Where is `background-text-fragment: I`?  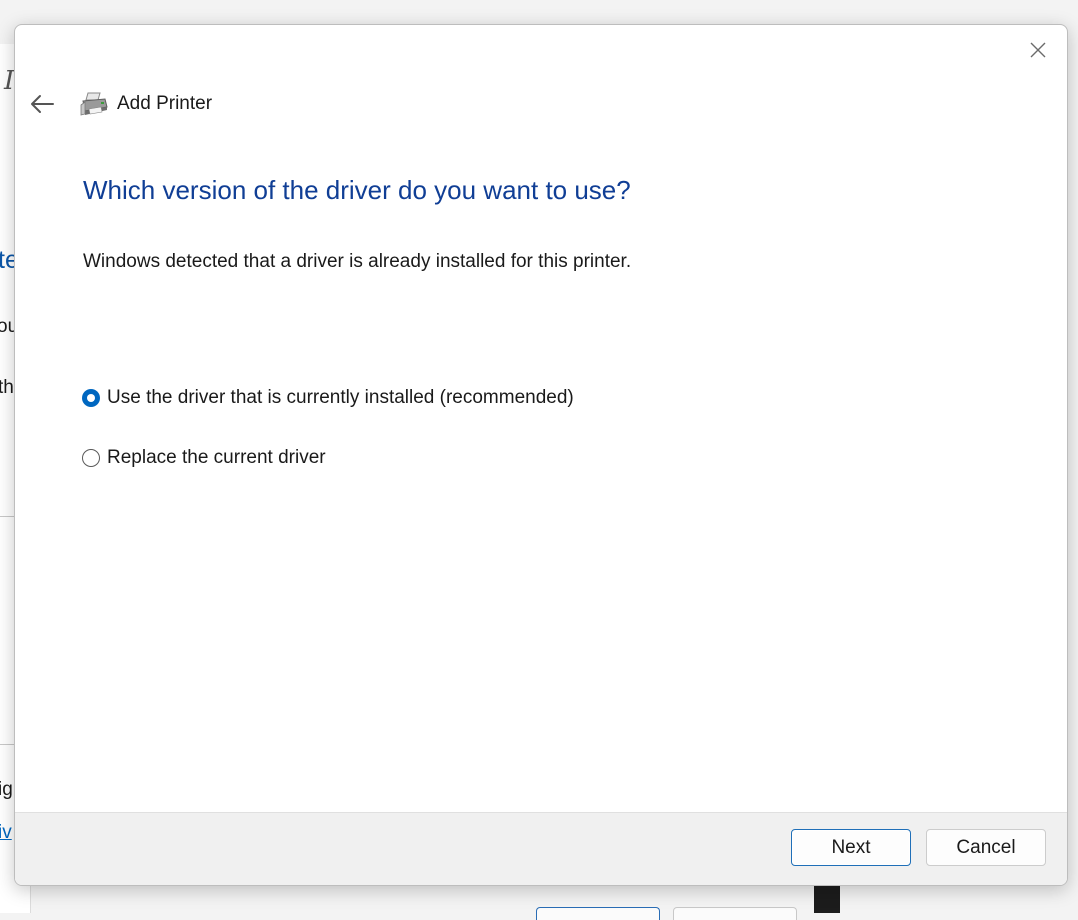 background-text-fragment: I is located at coordinates (9, 81).